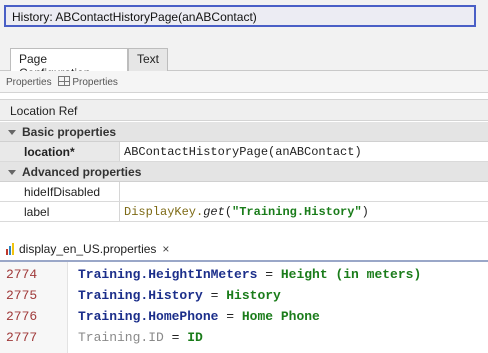 Image resolution: width=488 pixels, height=353 pixels. What do you see at coordinates (64, 81) in the screenshot?
I see `properties-grid-icon` at bounding box center [64, 81].